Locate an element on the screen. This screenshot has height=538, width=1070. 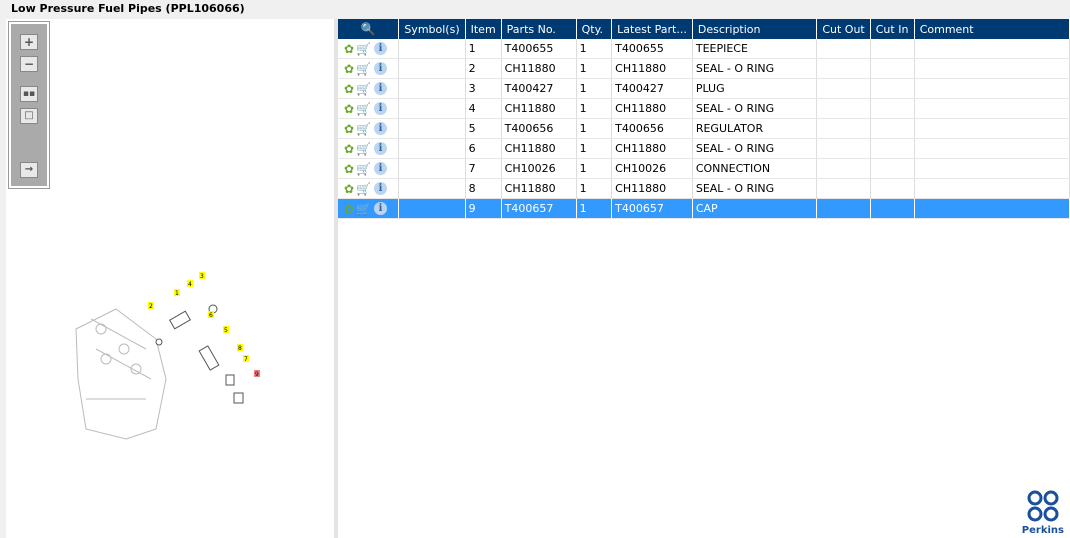
cell-part: CH10026 is located at coordinates (539, 168).